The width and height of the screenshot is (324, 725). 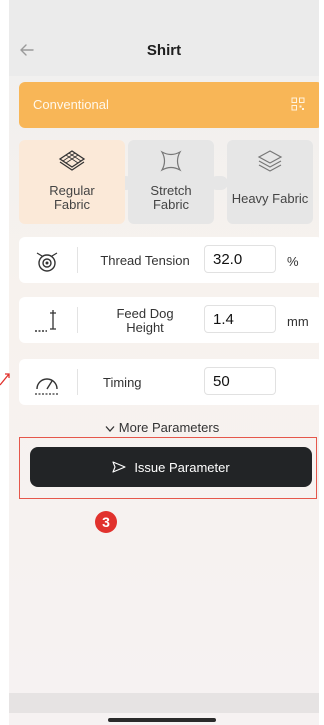 What do you see at coordinates (240, 381) in the screenshot?
I see `timing-input: 50` at bounding box center [240, 381].